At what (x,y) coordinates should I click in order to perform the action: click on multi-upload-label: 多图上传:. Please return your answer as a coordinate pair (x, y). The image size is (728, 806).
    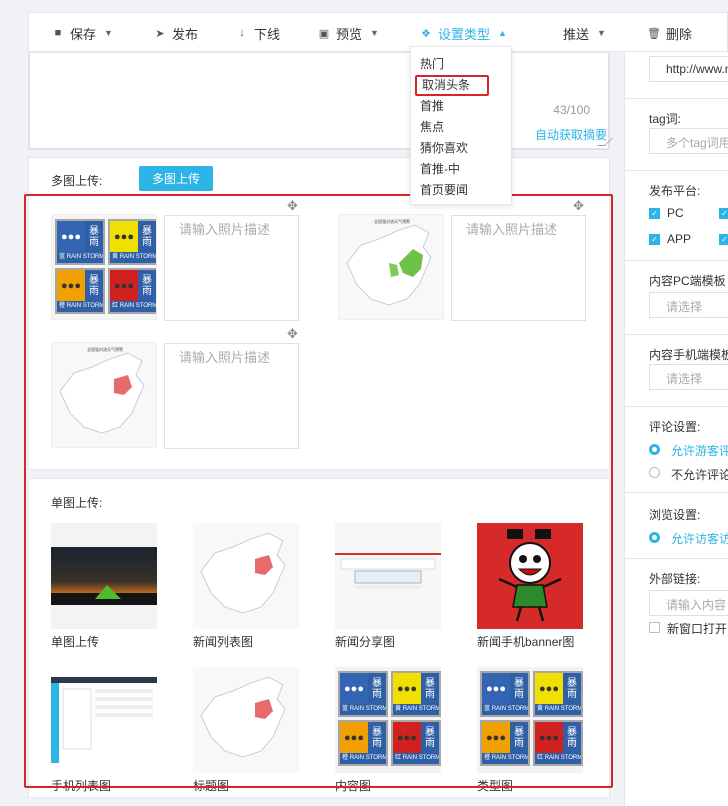
    Looking at the image, I should click on (77, 181).